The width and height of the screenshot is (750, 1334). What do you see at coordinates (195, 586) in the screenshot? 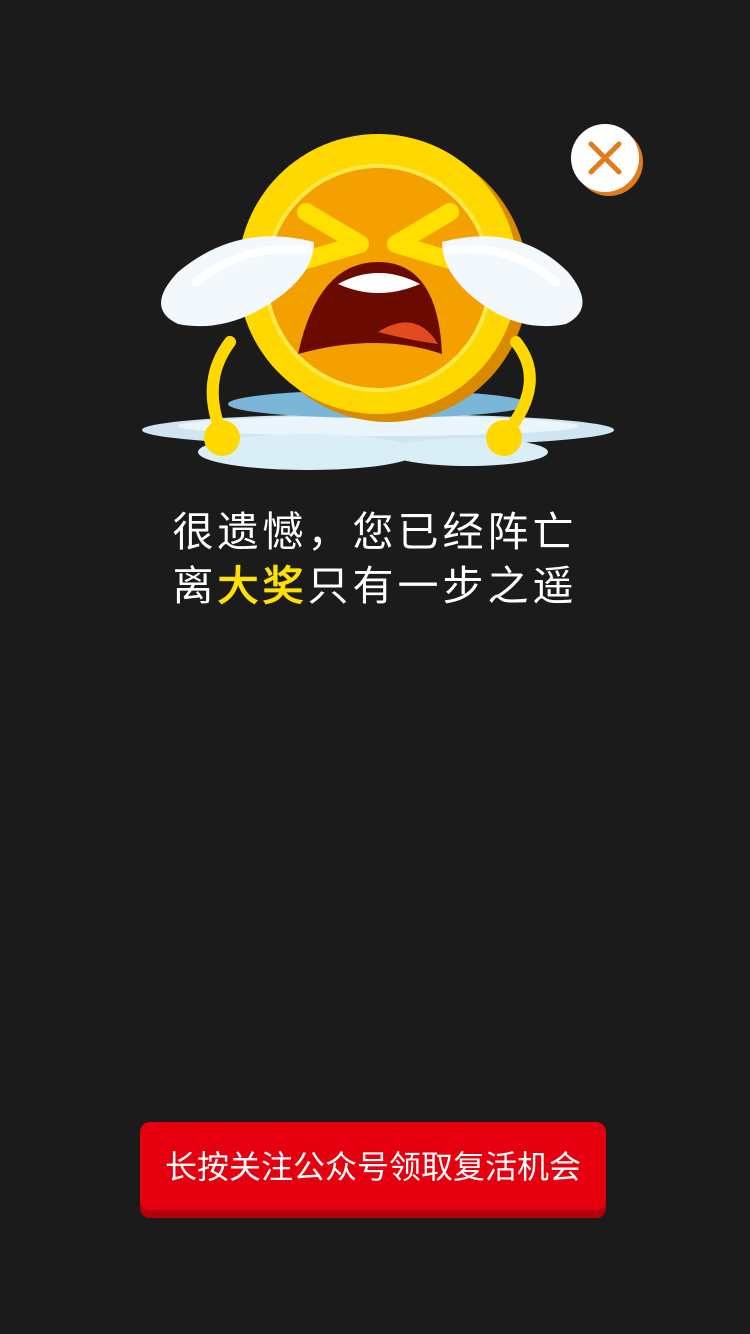
I see `message-line-2-prefix: 离` at bounding box center [195, 586].